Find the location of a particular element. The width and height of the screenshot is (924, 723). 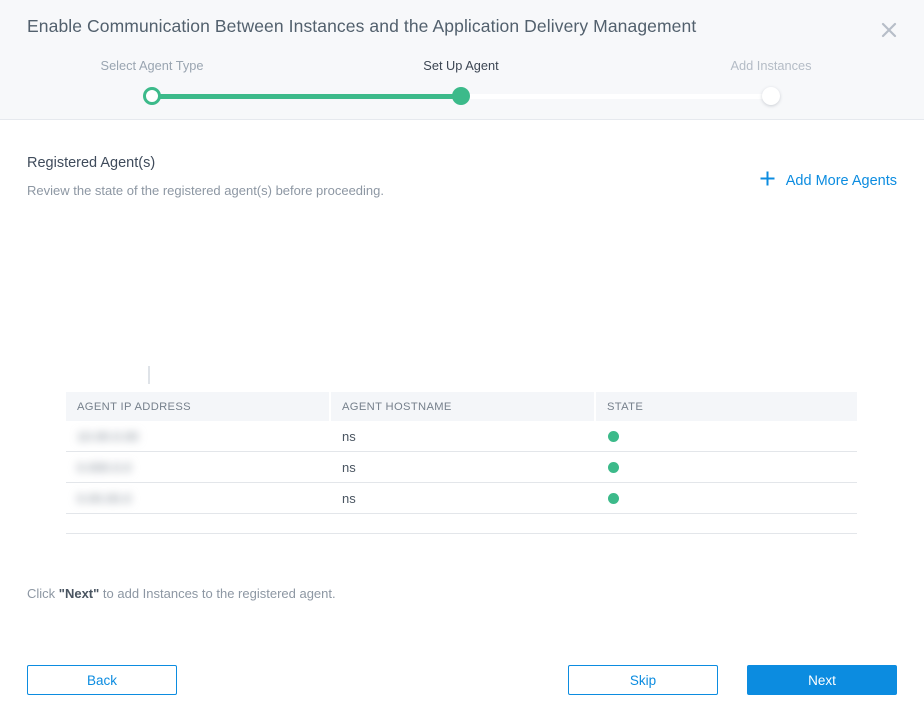

table-row: 10.00.0.00 ns is located at coordinates (461, 436).